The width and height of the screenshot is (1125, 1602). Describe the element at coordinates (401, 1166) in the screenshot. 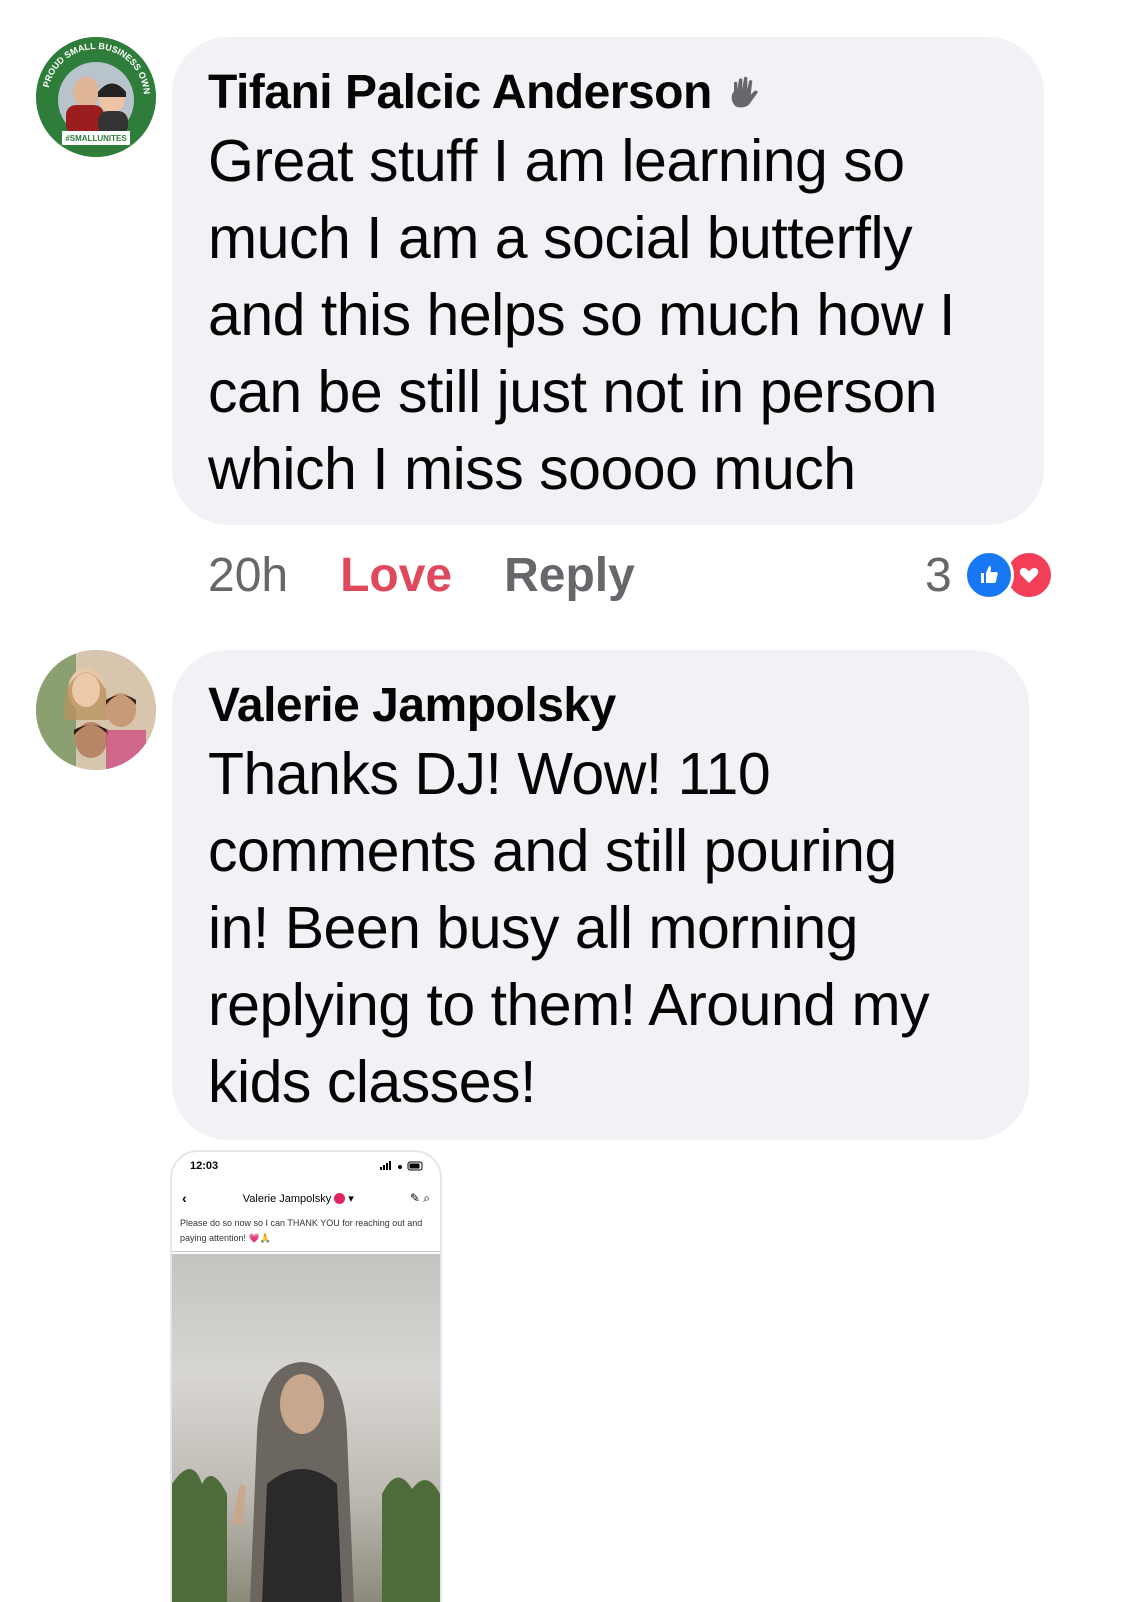

I see `signal-battery-icon` at that location.